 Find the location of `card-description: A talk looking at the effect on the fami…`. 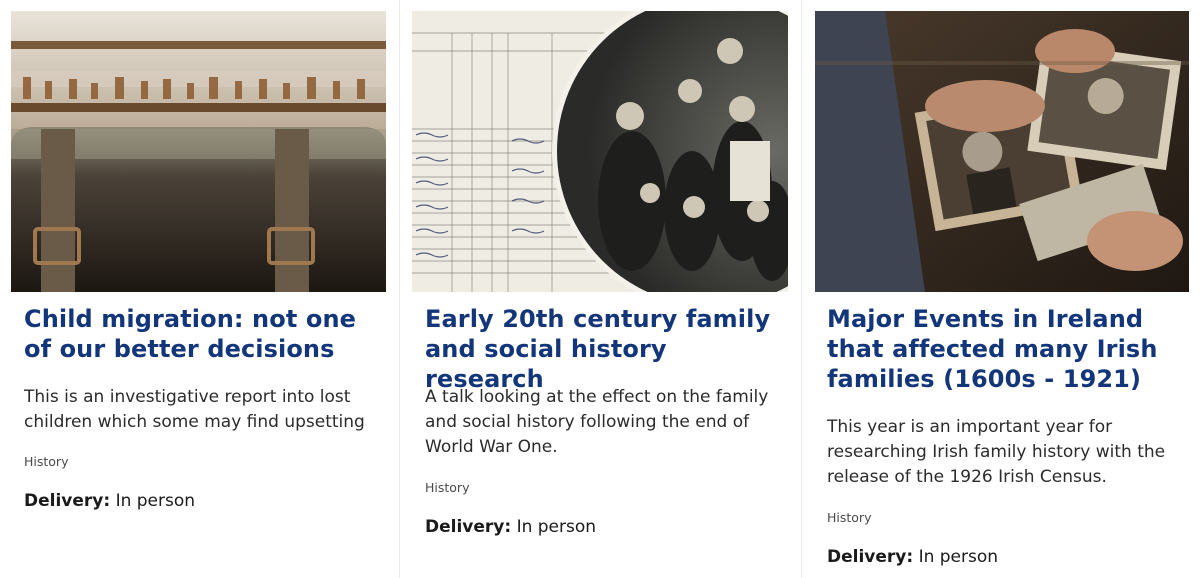

card-description: A talk looking at the effect on the fami… is located at coordinates (597, 422).